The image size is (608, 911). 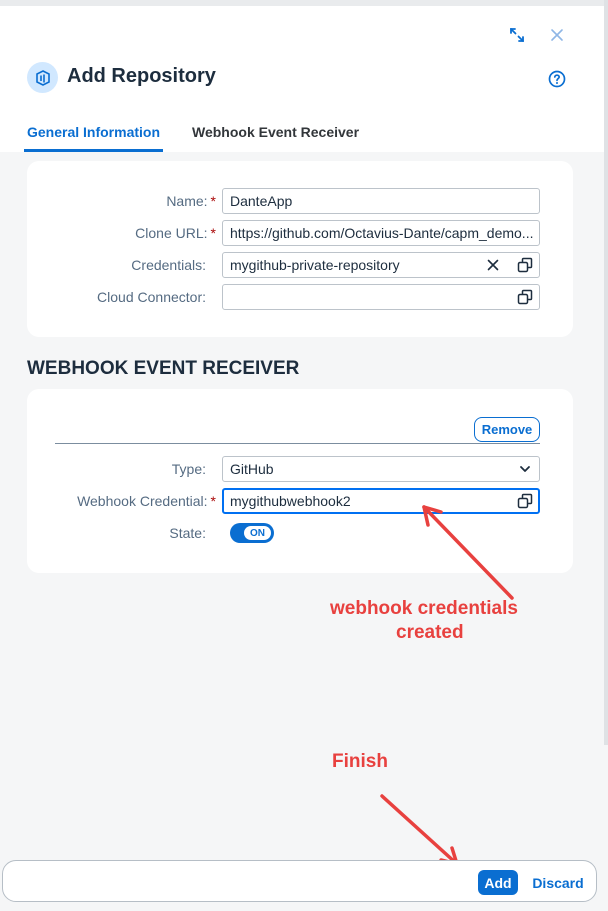 I want to click on close-button, so click(x=557, y=35).